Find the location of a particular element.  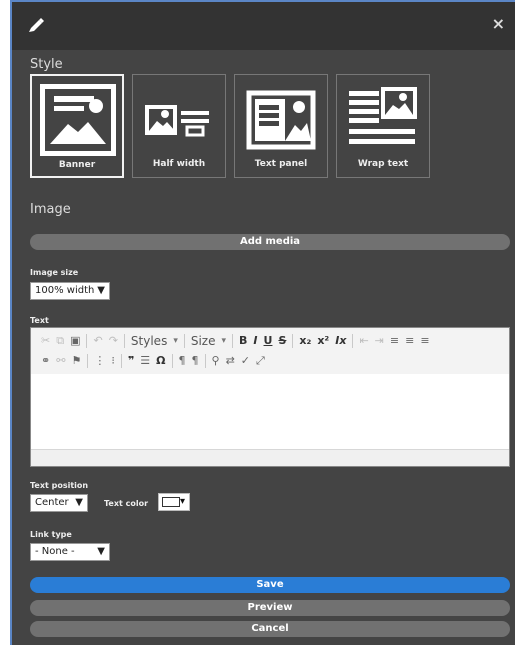

text-position-label: Text position is located at coordinates (59, 485).